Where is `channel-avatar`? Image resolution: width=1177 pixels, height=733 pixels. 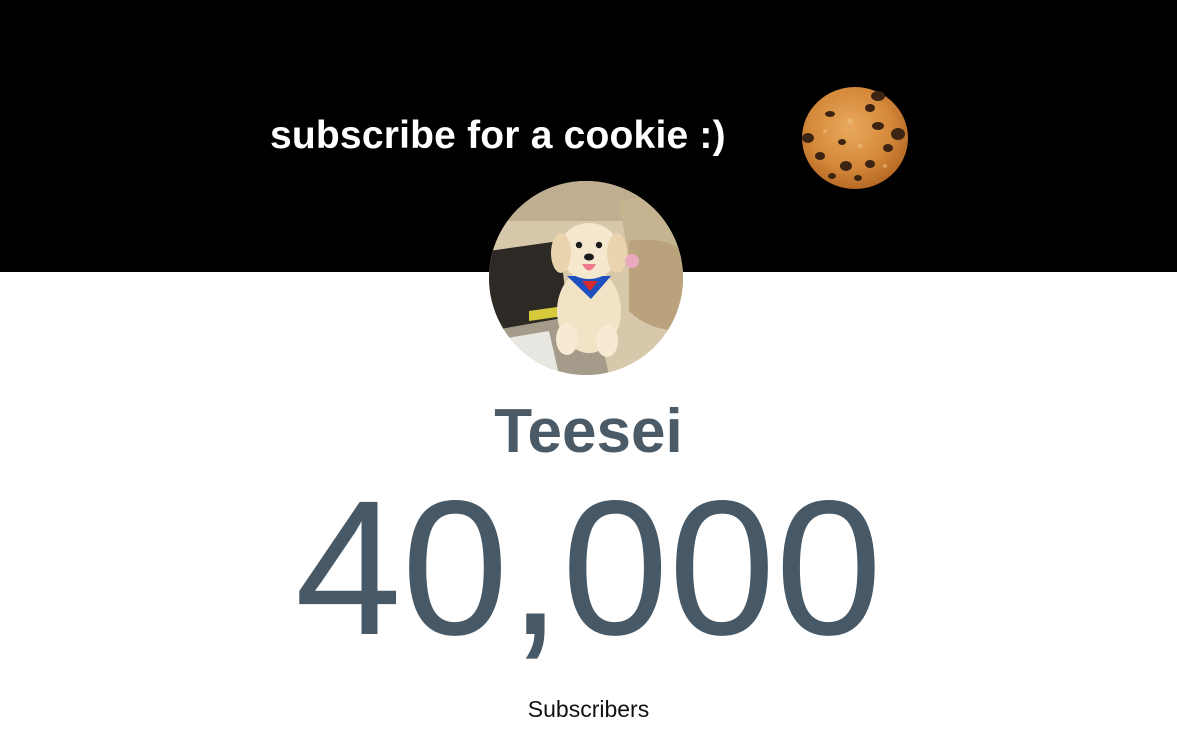 channel-avatar is located at coordinates (586, 278).